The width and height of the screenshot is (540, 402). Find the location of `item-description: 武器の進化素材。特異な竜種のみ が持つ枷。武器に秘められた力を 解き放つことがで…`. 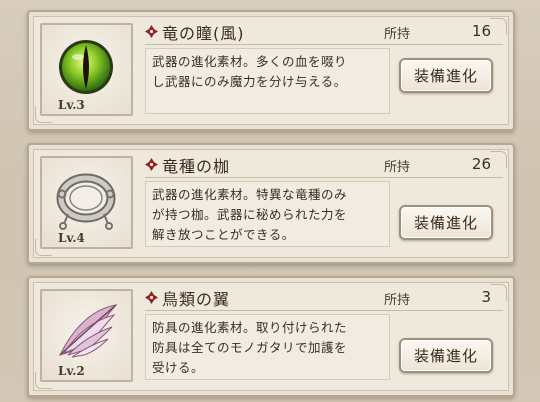

item-description: 武器の進化素材。特異な竜種のみ が持つ枷。武器に秘められた力を 解き放つことがで… is located at coordinates (267, 214).